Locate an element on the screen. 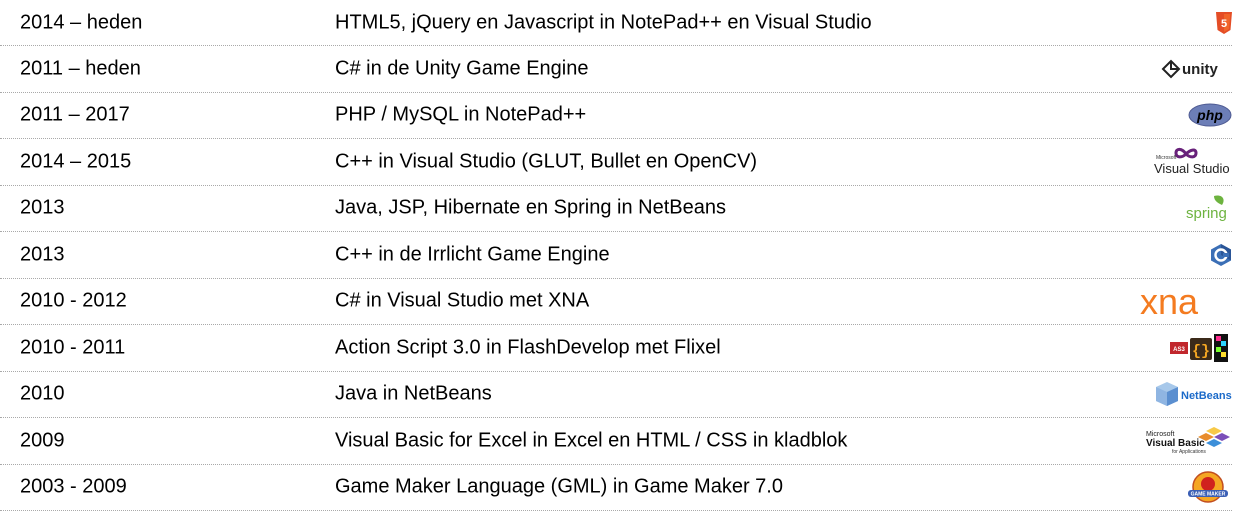  unity-logo: unity is located at coordinates (1177, 69).